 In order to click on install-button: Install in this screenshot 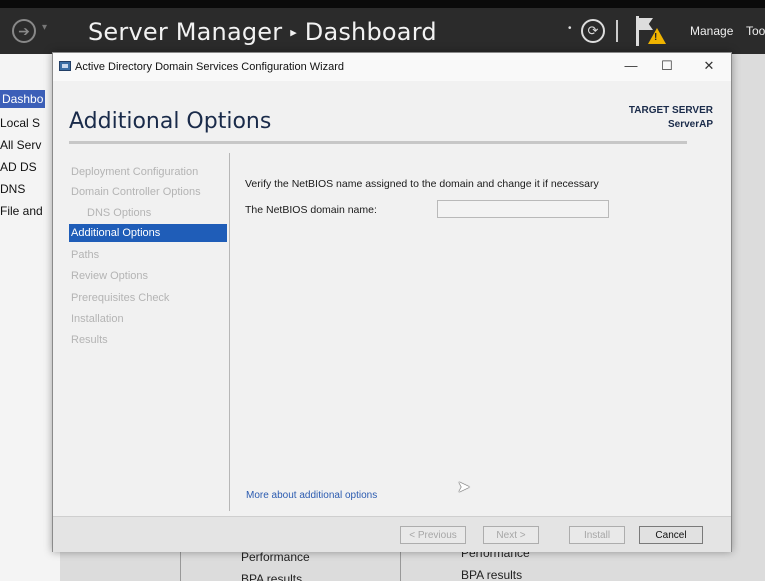, I will do `click(597, 535)`.